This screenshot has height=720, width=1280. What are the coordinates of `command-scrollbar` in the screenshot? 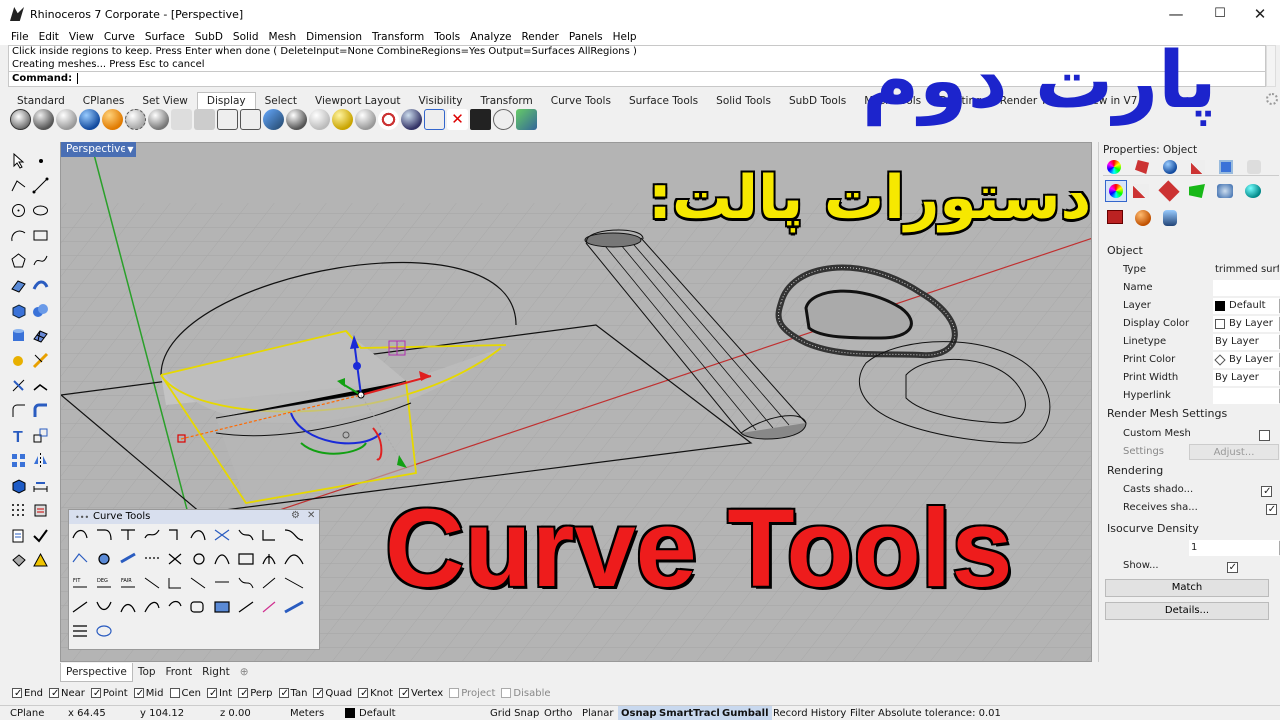 It's located at (1271, 66).